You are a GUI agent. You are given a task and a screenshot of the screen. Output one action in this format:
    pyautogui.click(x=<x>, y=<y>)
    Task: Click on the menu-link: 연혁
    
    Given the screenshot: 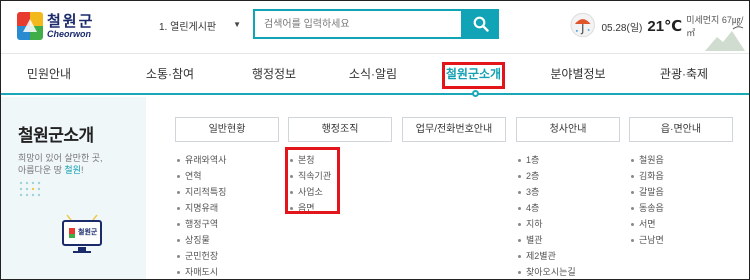 What is the action you would take?
    pyautogui.click(x=227, y=176)
    